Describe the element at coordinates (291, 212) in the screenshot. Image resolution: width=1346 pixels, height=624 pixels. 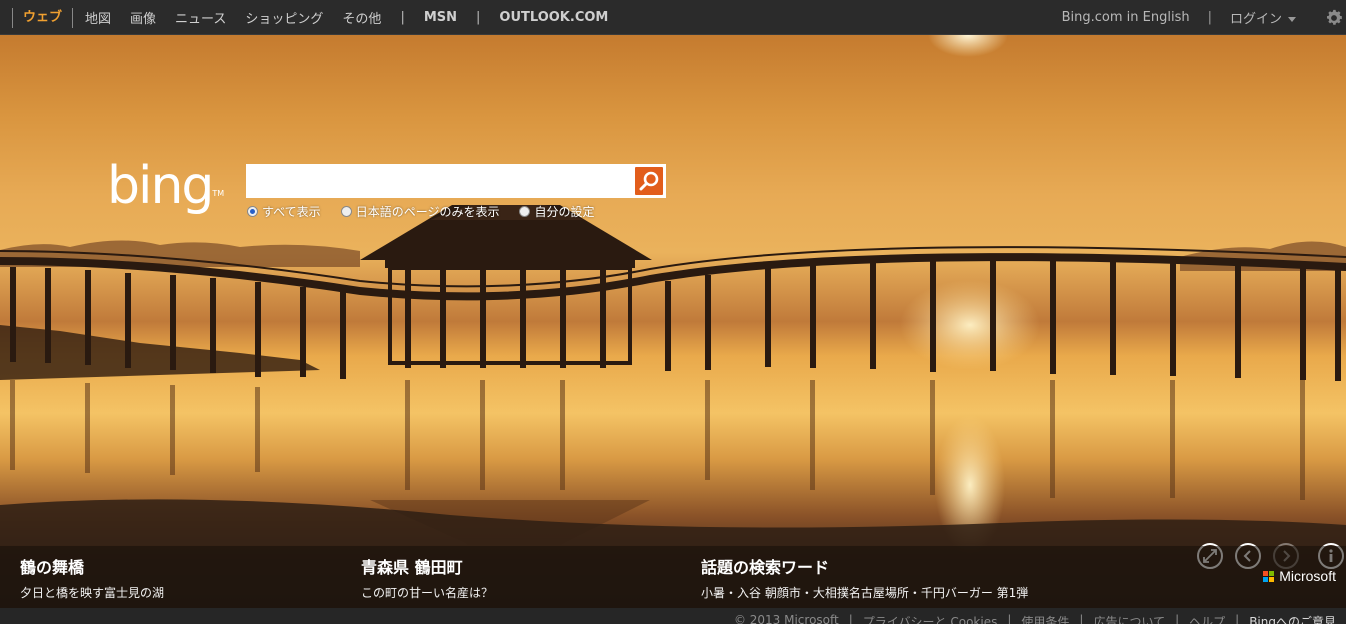
I see `option-all-label: すべて表示` at that location.